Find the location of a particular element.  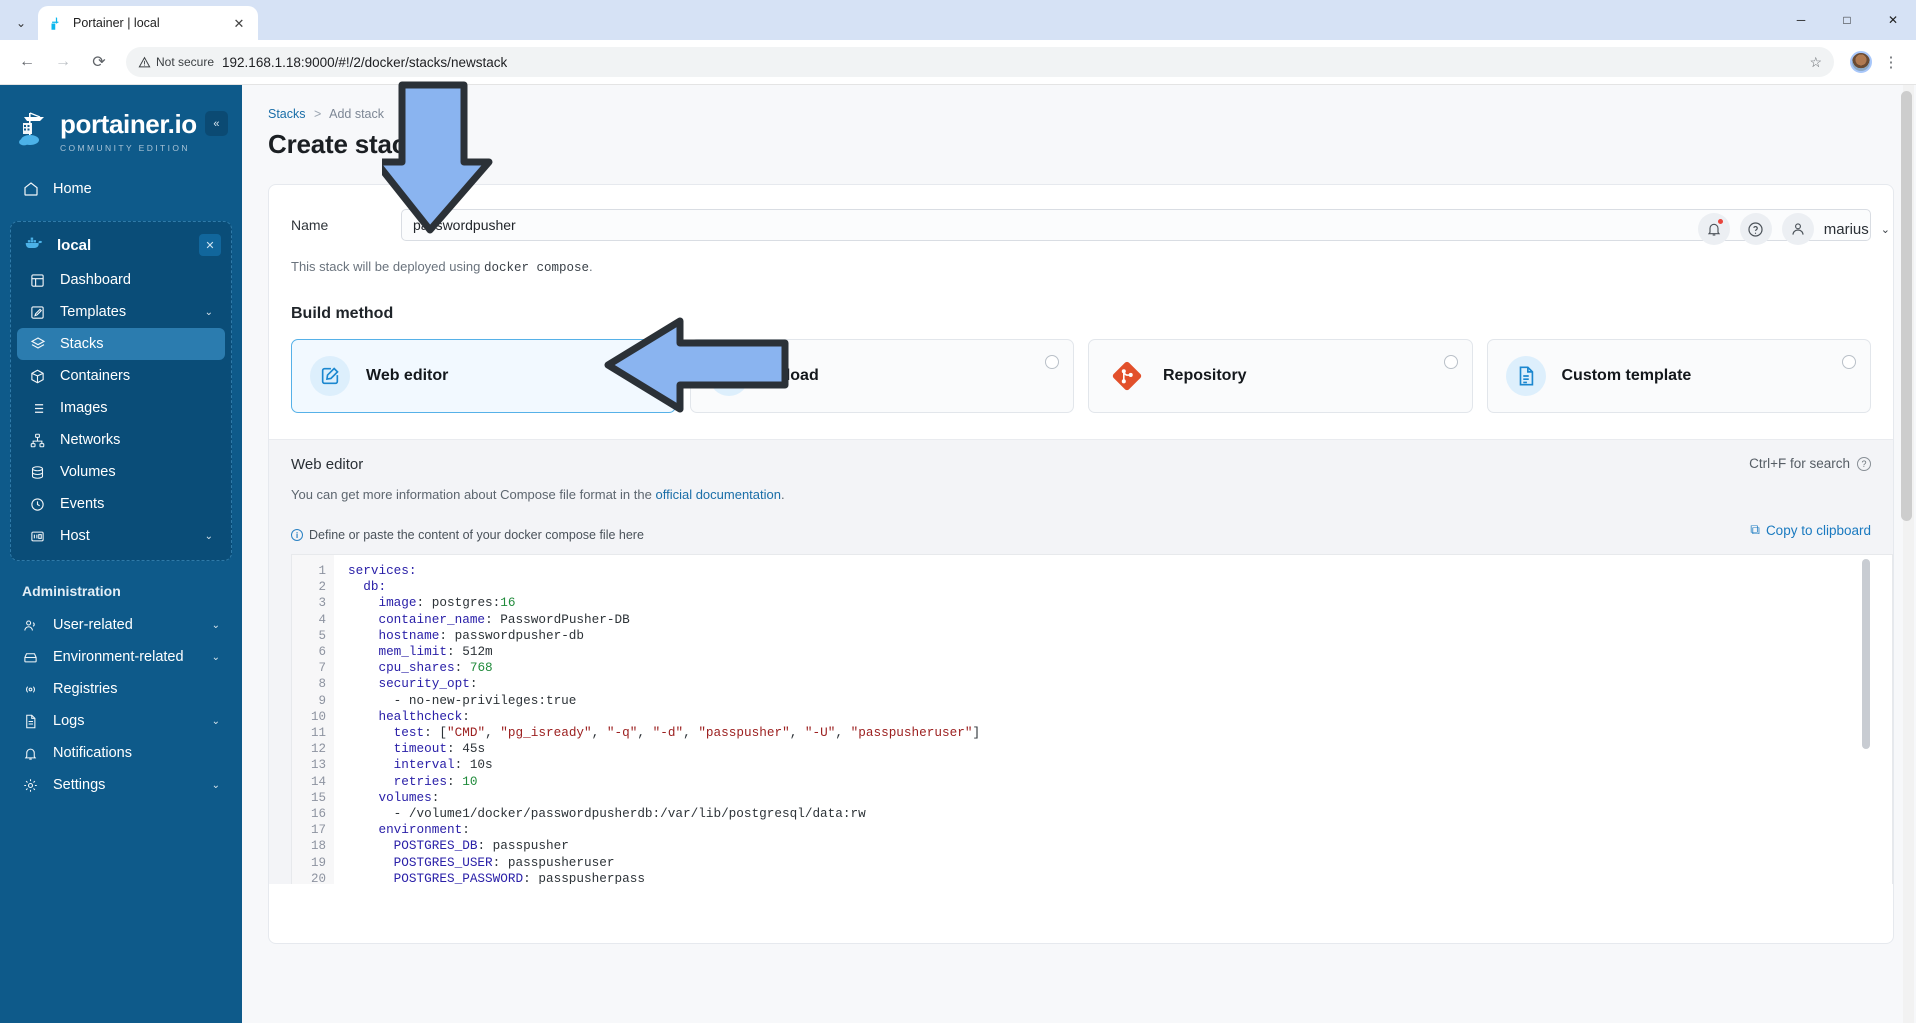

notifications-button is located at coordinates (1713, 229).